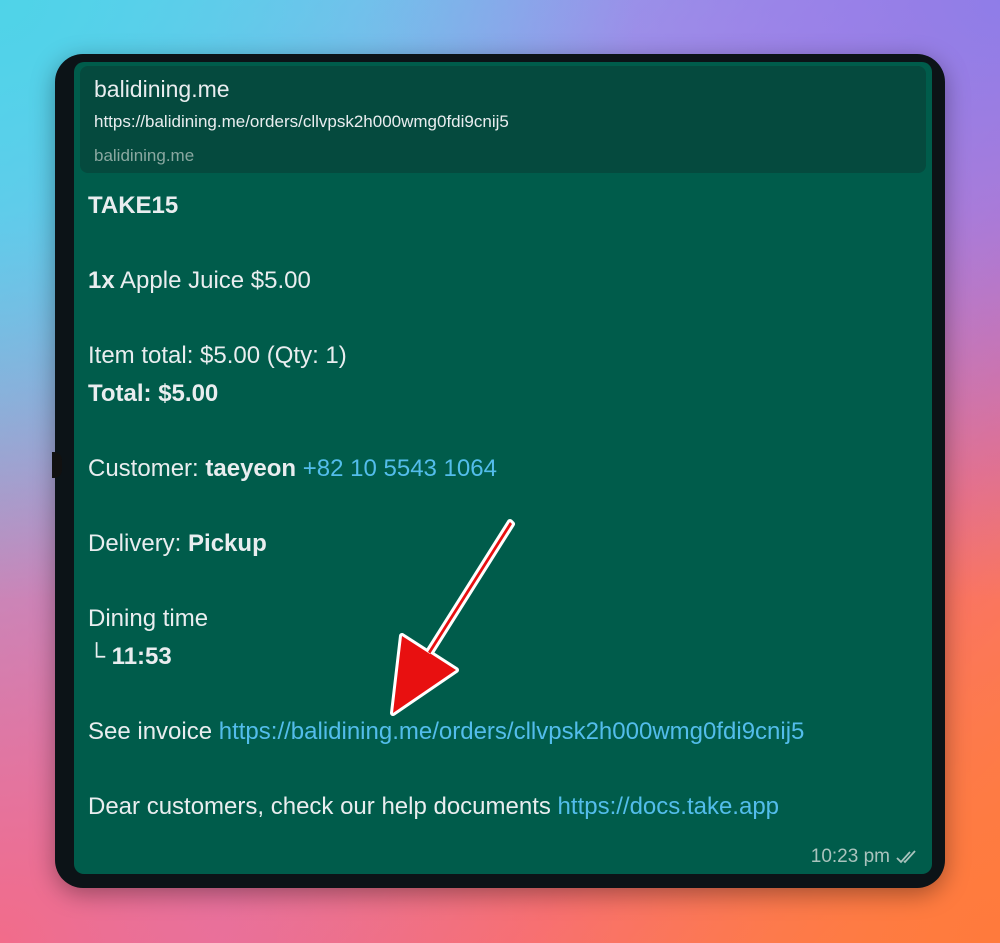 Image resolution: width=1000 pixels, height=943 pixels. Describe the element at coordinates (147, 468) in the screenshot. I see `customer-label: Customer:` at that location.